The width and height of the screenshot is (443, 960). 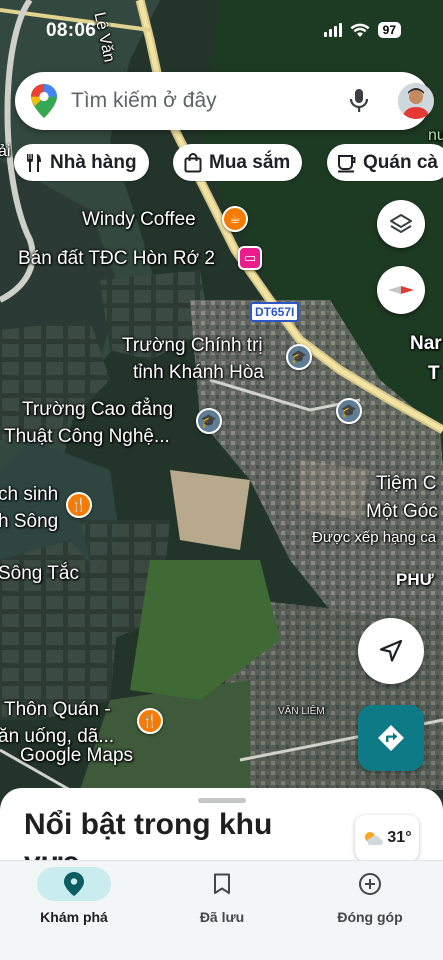 I want to click on place-label-song: h Sông, so click(x=29, y=522).